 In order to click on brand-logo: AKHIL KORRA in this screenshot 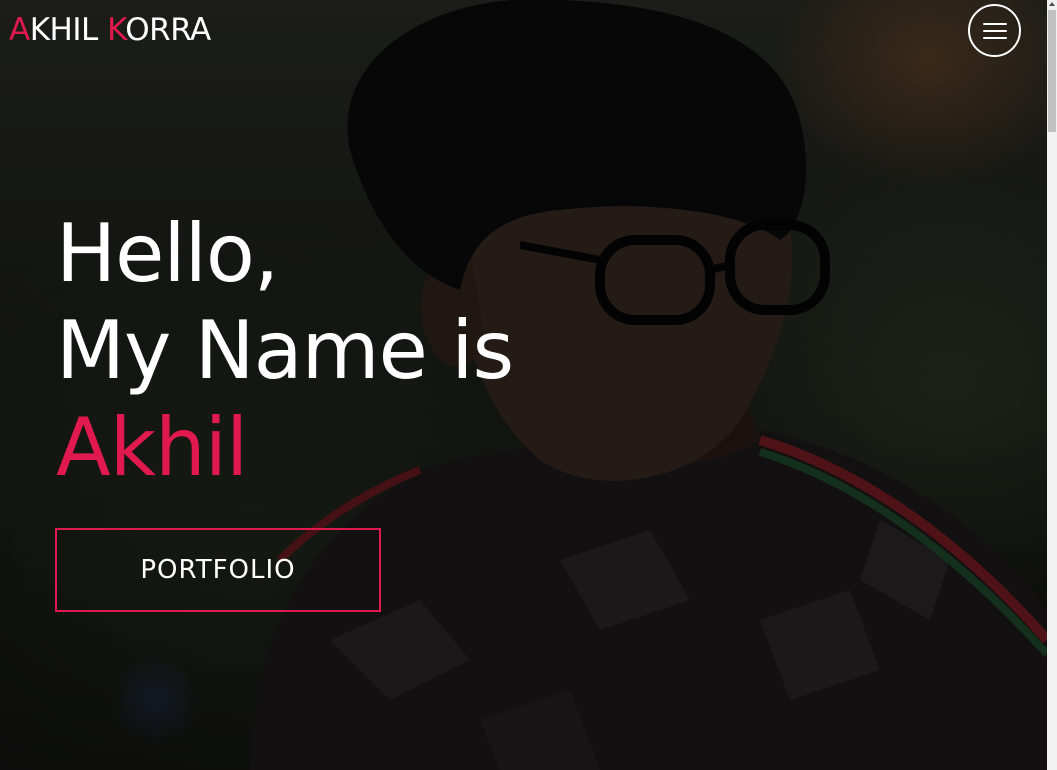, I will do `click(110, 30)`.